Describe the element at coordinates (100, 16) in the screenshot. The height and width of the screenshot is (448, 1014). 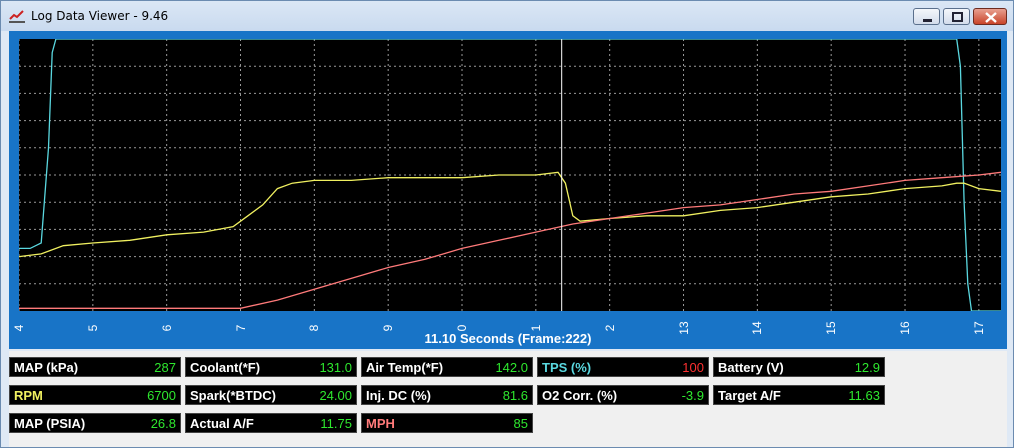
I see `window-title: Log Data Viewer - 9.46` at that location.